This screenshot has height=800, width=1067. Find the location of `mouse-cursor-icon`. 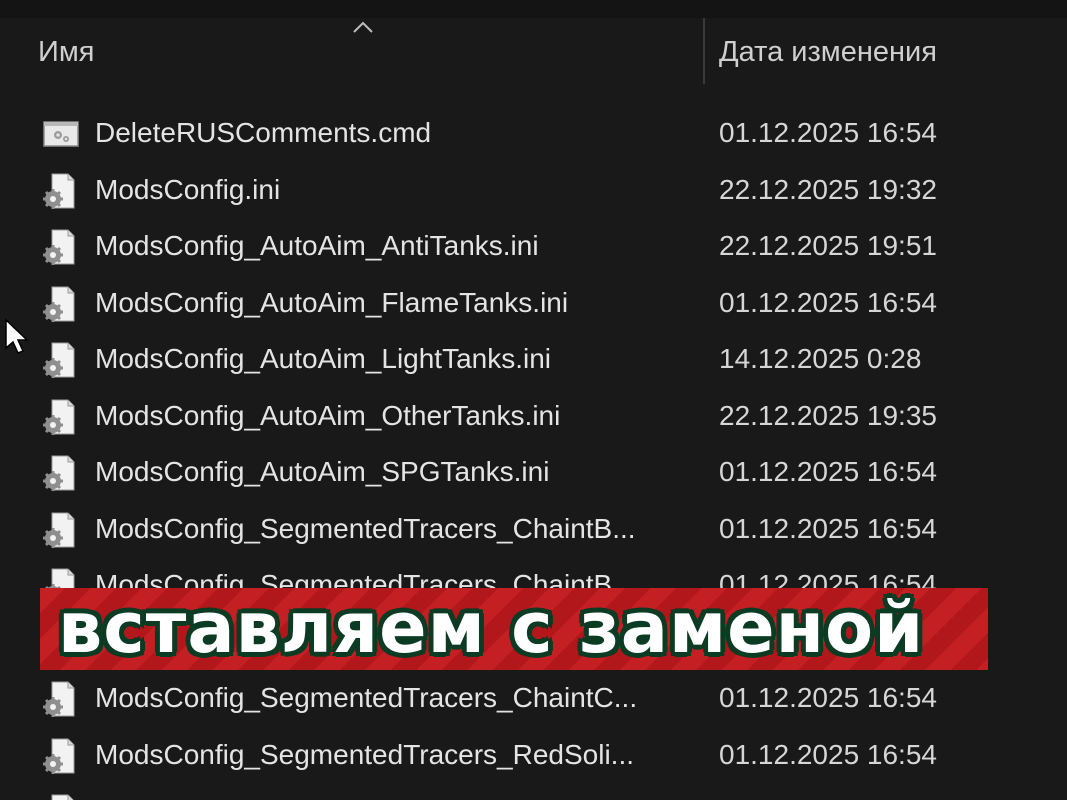

mouse-cursor-icon is located at coordinates (17, 336).